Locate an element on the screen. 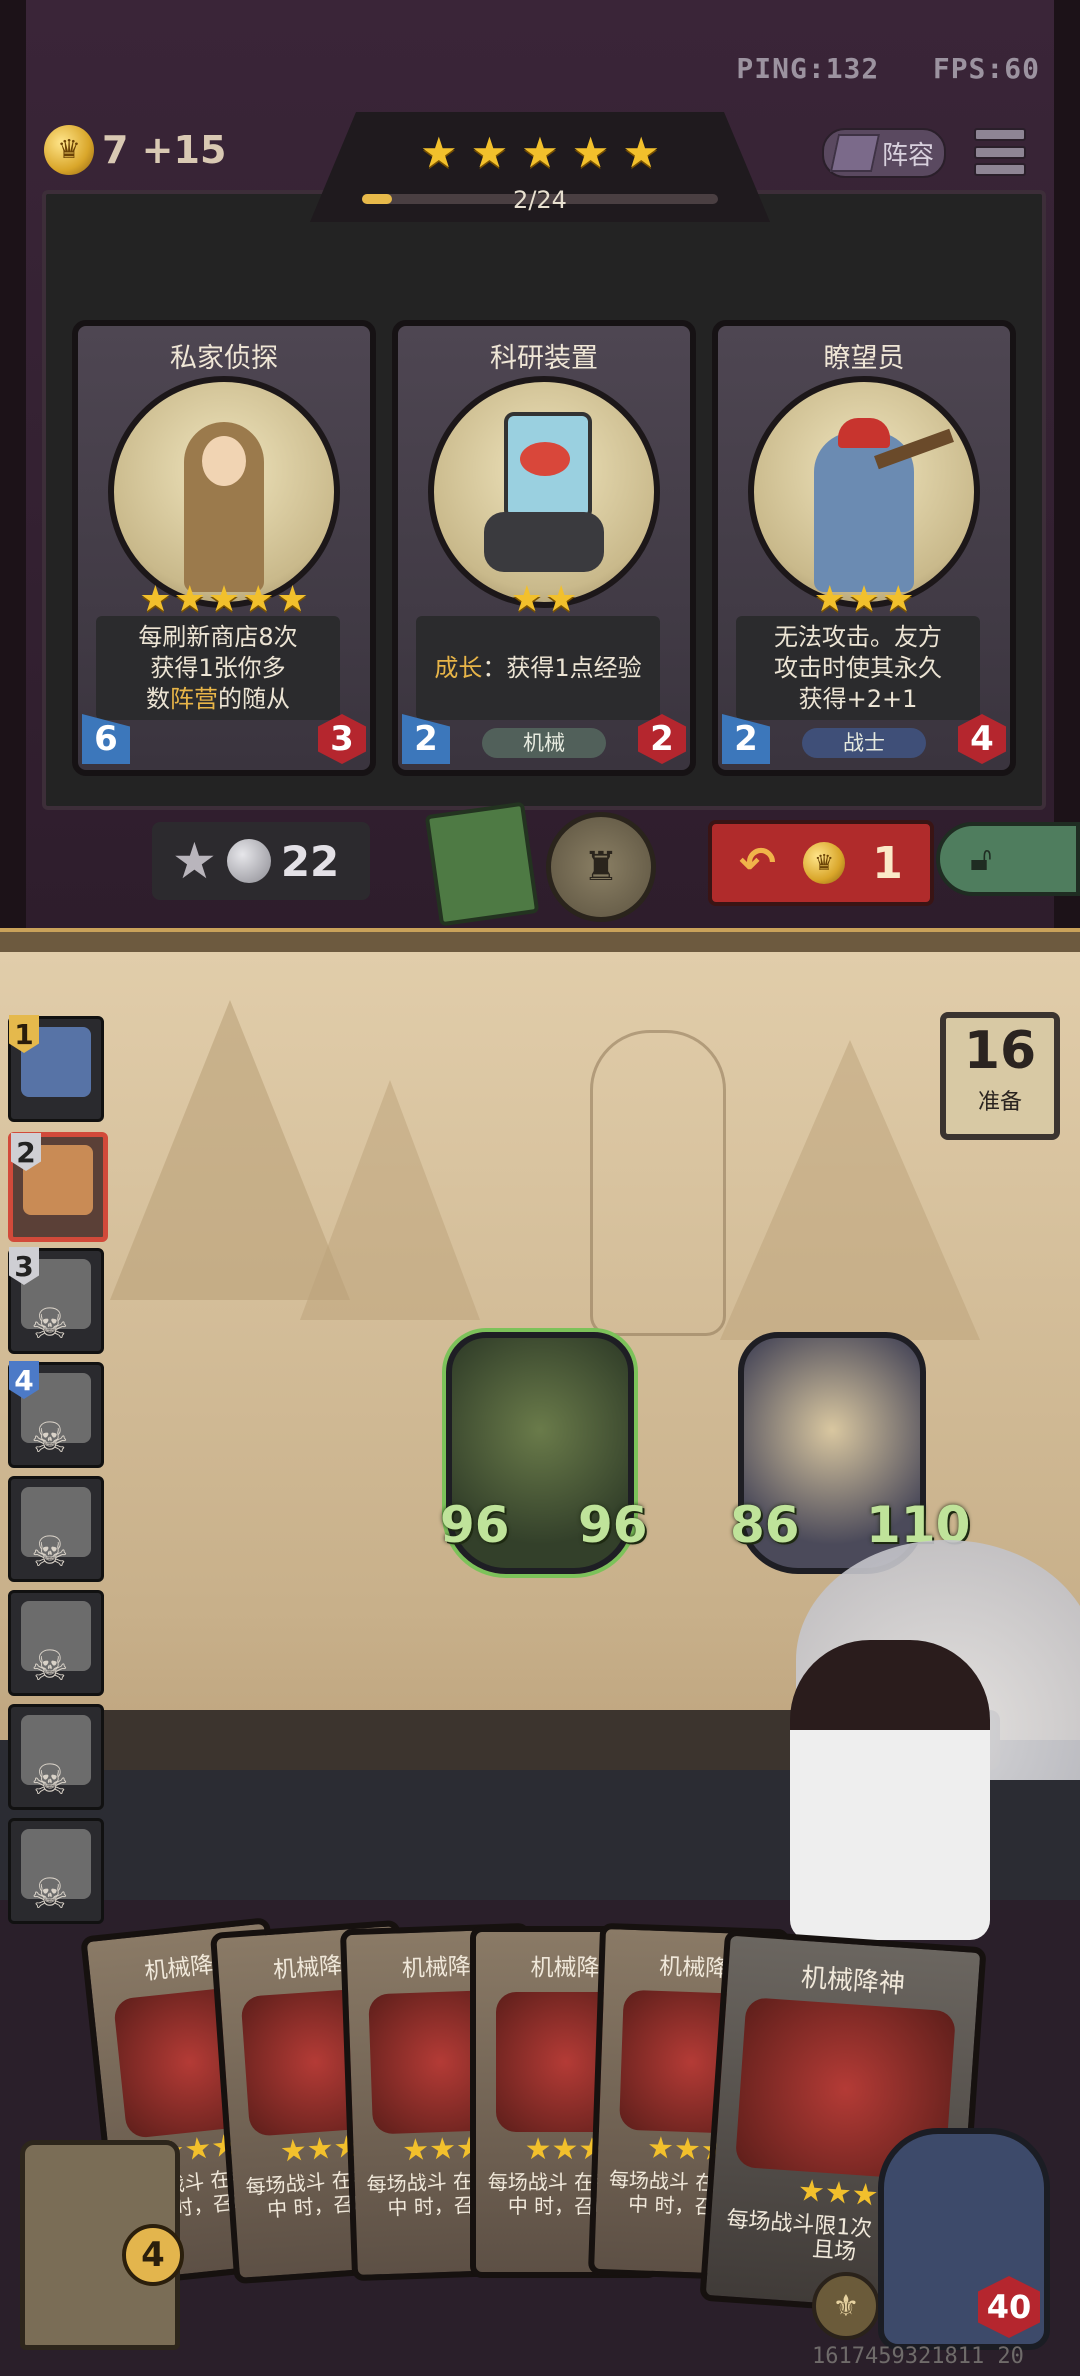 The width and height of the screenshot is (1080, 2376). card-health: 2 is located at coordinates (662, 739).